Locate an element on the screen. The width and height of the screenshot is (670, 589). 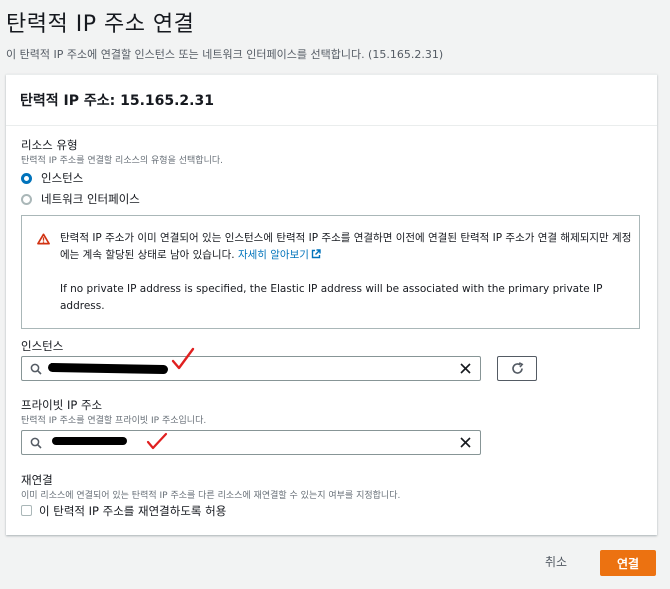
radio-button is located at coordinates (26, 199).